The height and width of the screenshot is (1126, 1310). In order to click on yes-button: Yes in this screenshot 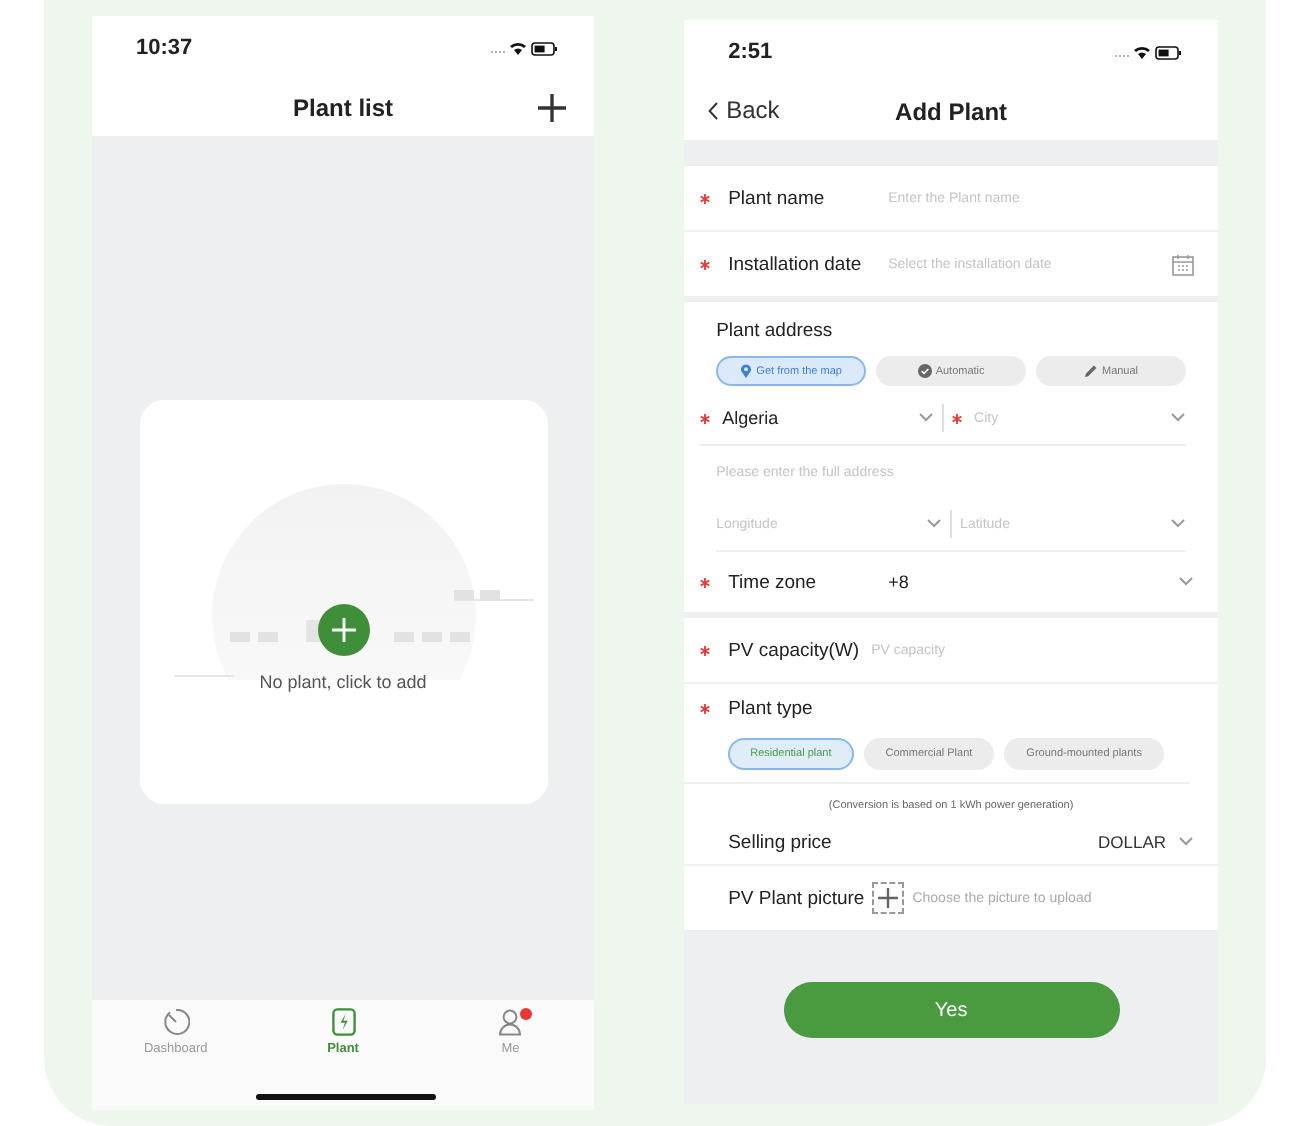, I will do `click(951, 1010)`.